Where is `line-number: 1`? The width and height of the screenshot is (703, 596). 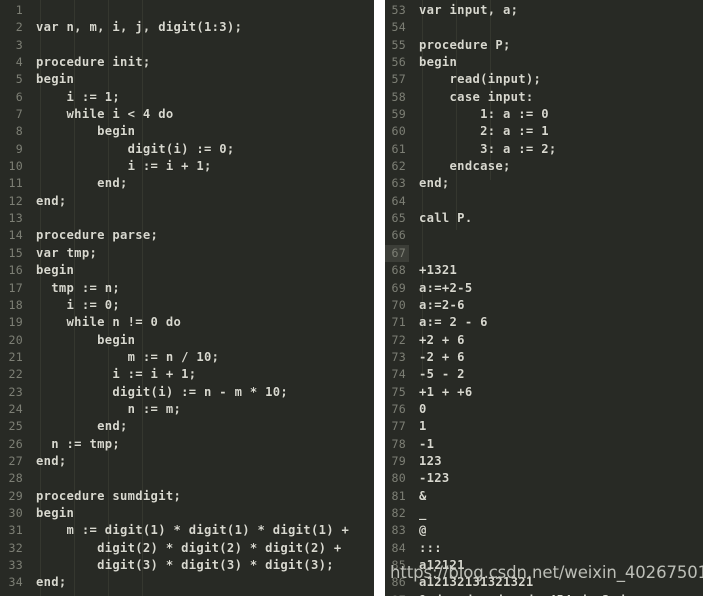
line-number: 1 is located at coordinates (19, 10).